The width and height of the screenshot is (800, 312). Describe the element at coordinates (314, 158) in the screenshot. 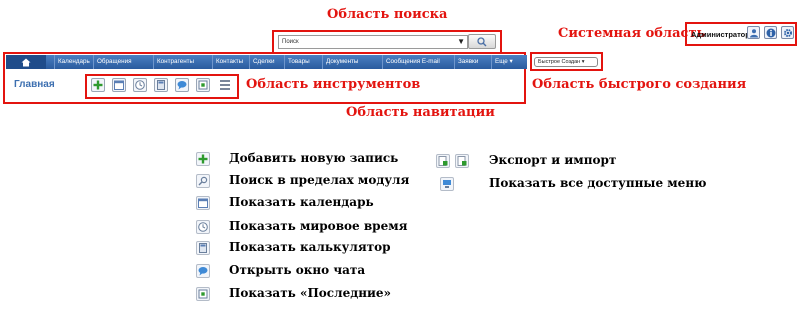

I see `legend-add-record: Добавить новую запись` at that location.